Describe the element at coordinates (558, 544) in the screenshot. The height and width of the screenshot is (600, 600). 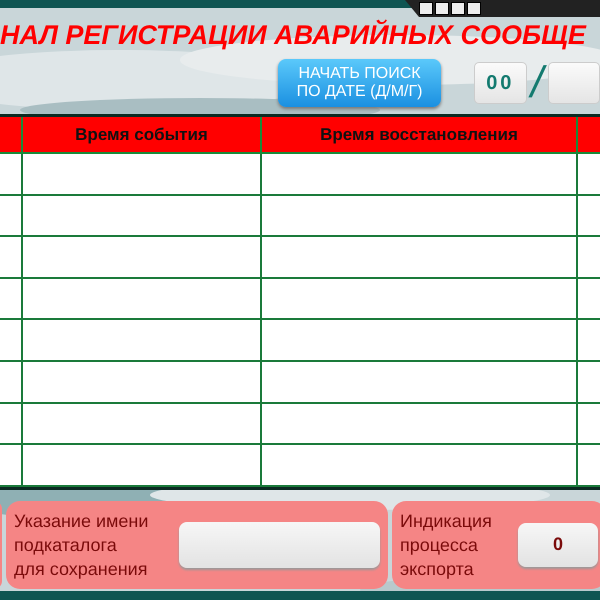
I see `export-progress-value: 0` at that location.